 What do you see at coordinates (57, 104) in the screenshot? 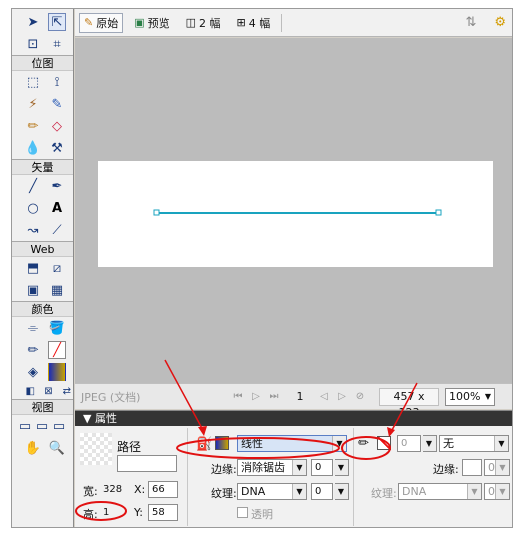
I see `brush-tool-icon: ✎` at bounding box center [57, 104].